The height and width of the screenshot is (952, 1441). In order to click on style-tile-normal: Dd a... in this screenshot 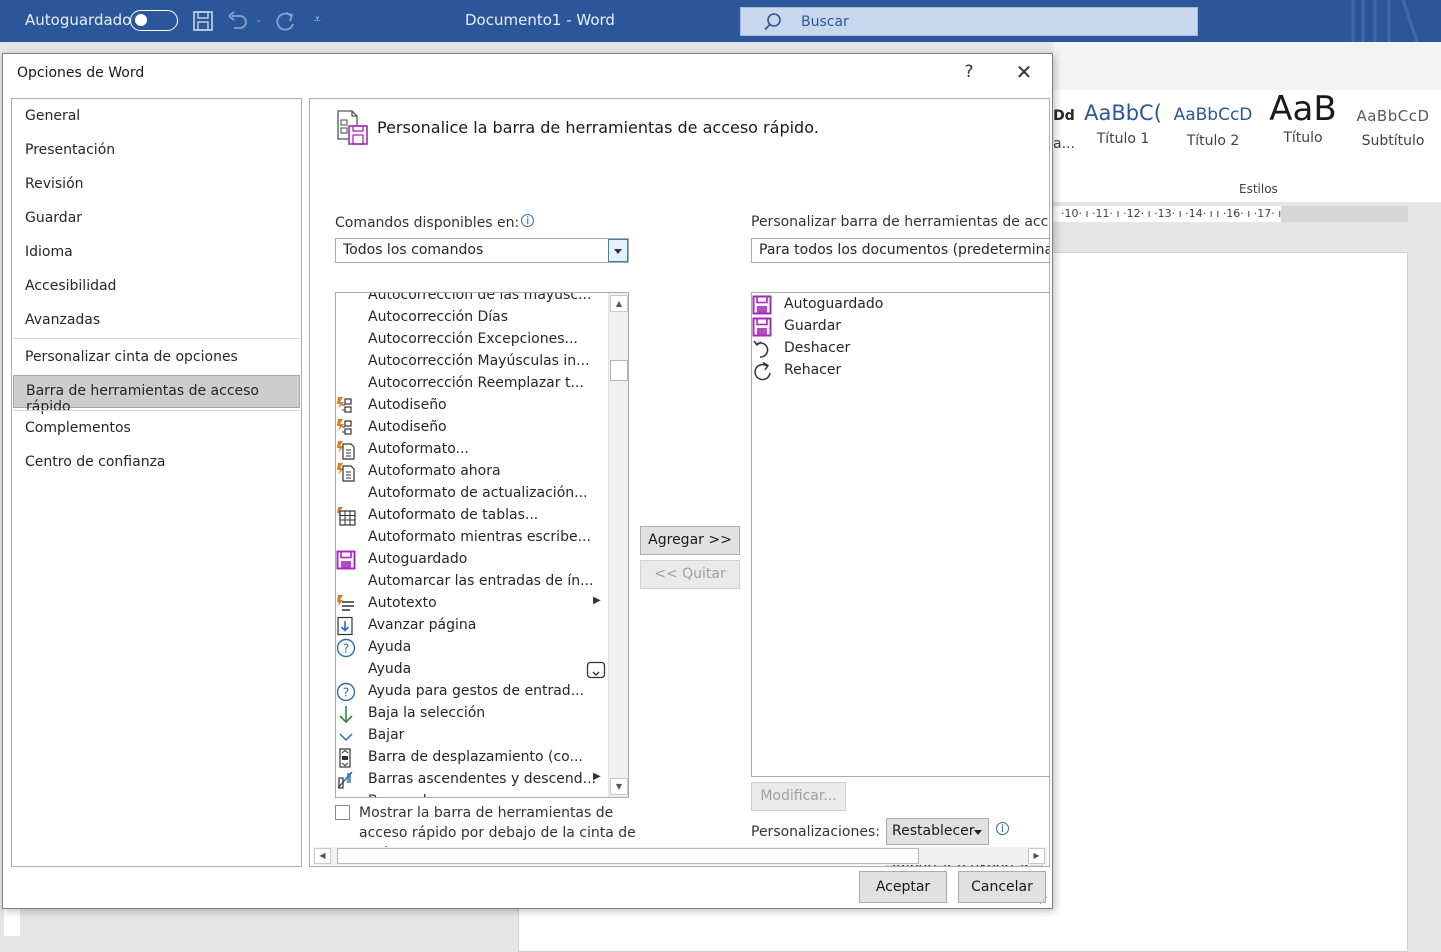, I will do `click(1064, 130)`.